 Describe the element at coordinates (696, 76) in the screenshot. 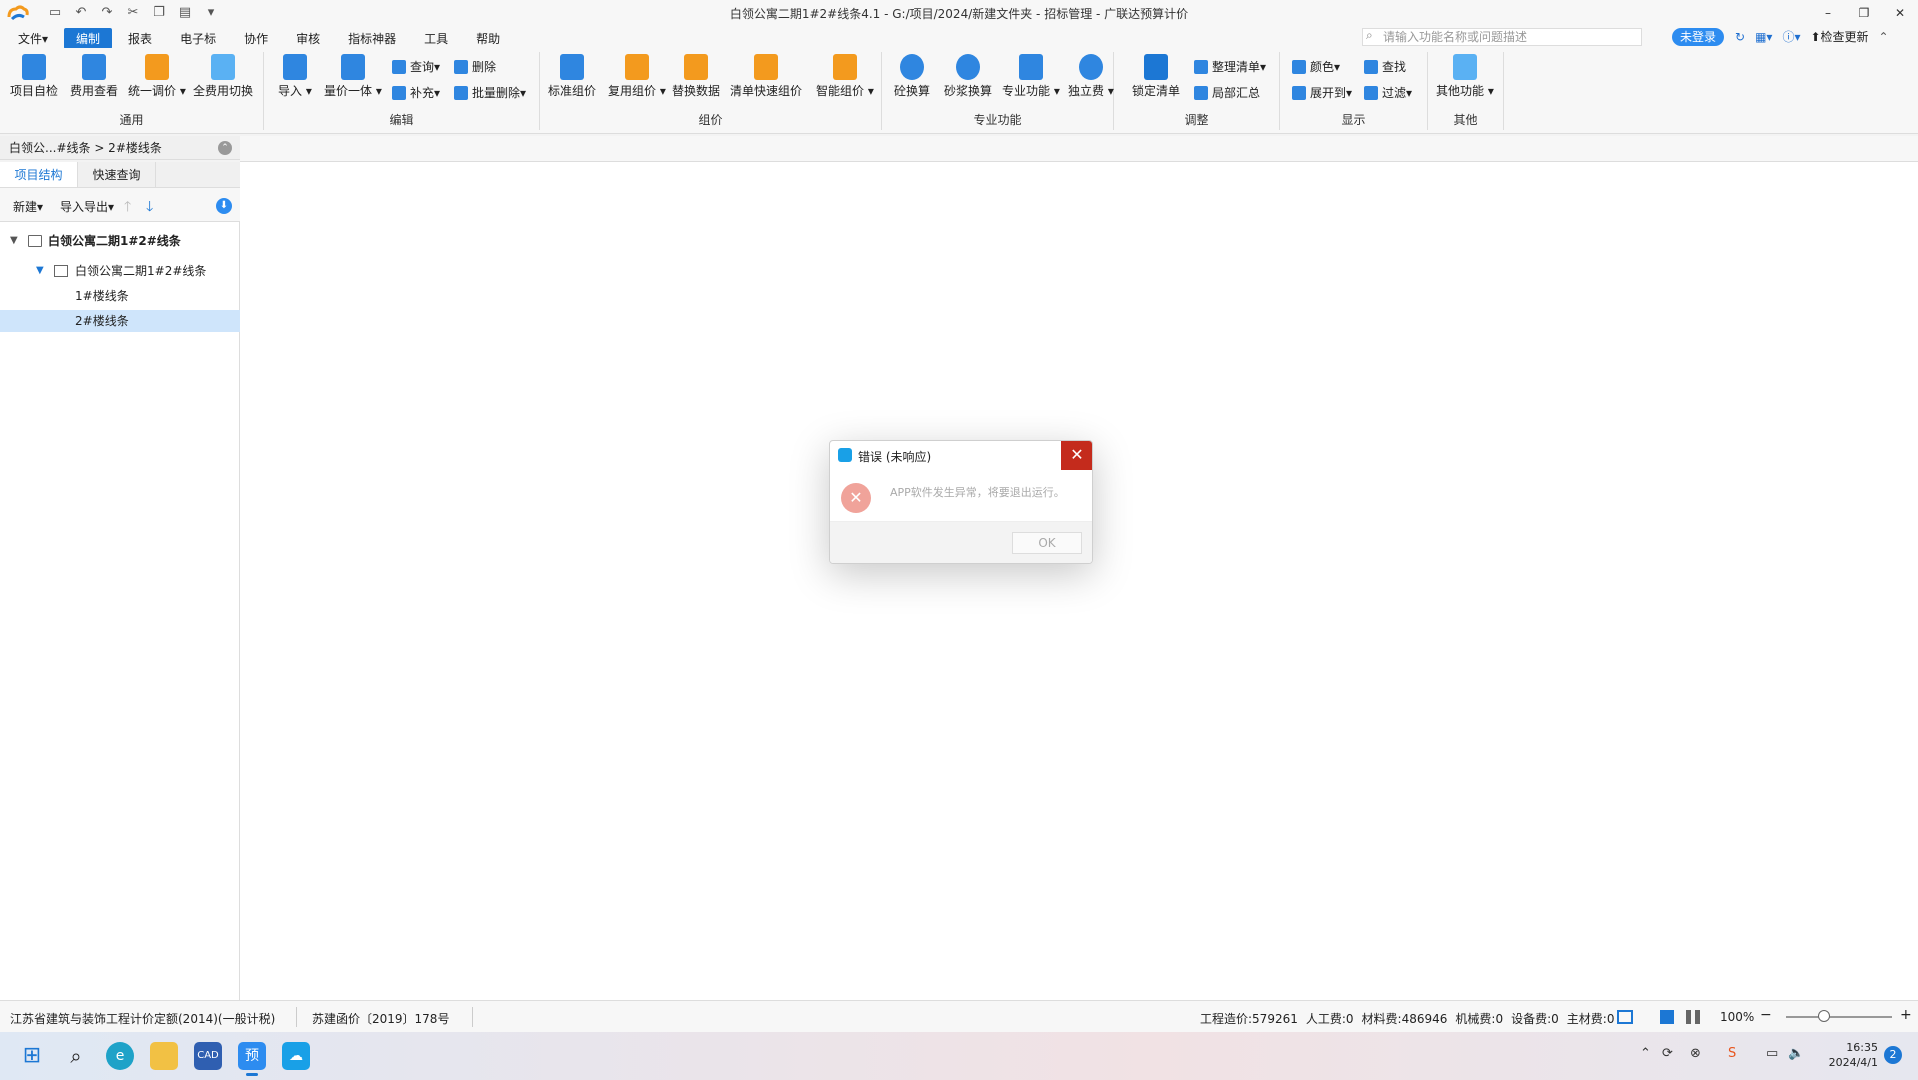

I see `replace-data-button: 替换数据` at that location.